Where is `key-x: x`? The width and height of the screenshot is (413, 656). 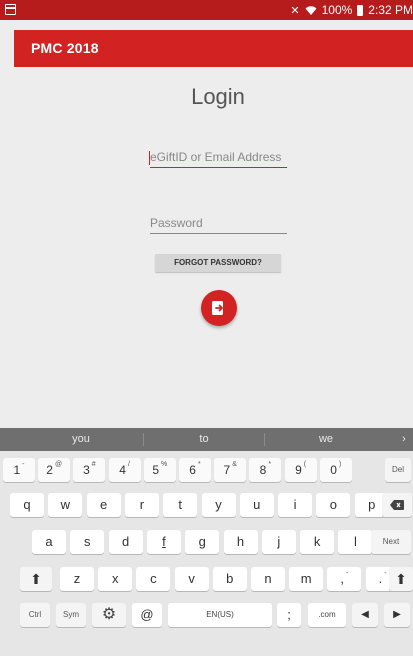
key-x: x is located at coordinates (115, 579).